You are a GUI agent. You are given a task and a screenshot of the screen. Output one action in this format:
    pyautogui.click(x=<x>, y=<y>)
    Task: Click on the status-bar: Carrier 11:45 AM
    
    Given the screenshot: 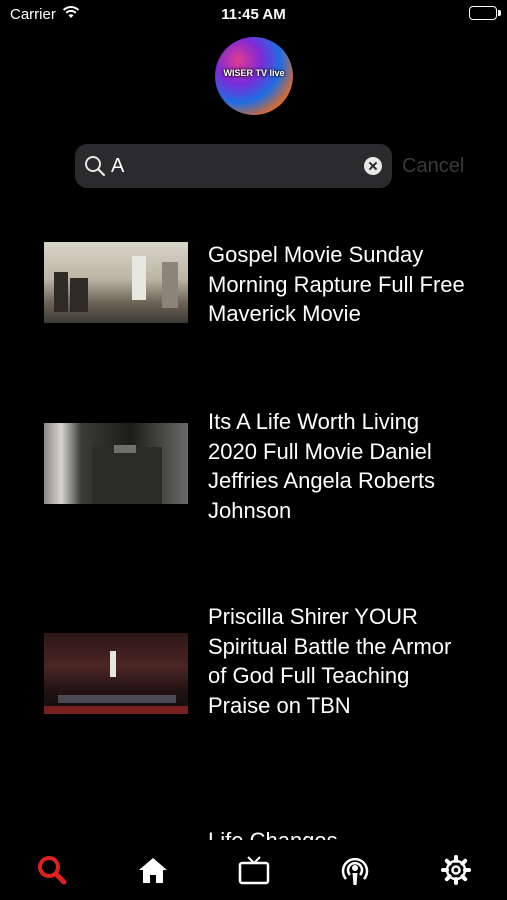 What is the action you would take?
    pyautogui.click(x=253, y=15)
    